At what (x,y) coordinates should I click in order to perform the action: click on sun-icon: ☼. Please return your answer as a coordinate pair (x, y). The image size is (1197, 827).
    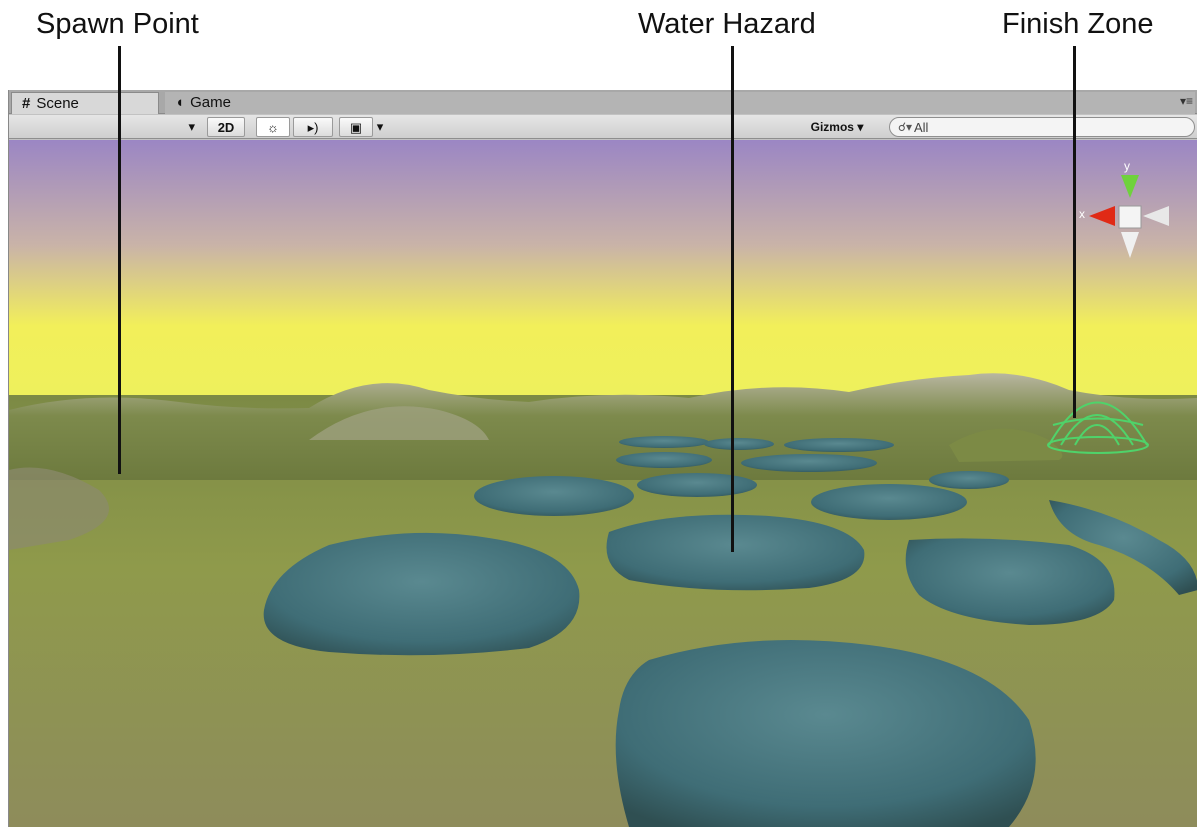
    Looking at the image, I should click on (273, 127).